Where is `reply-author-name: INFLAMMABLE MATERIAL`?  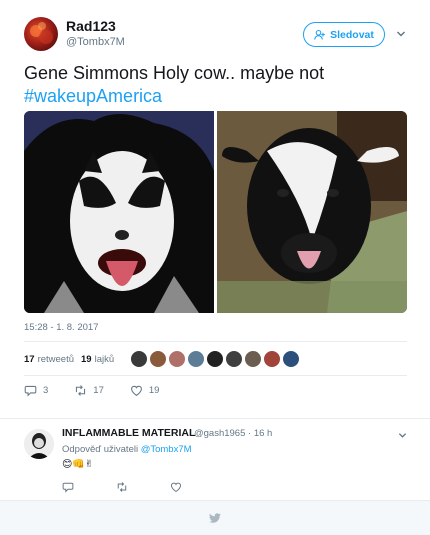
reply-author-name: INFLAMMABLE MATERIAL is located at coordinates (128, 433).